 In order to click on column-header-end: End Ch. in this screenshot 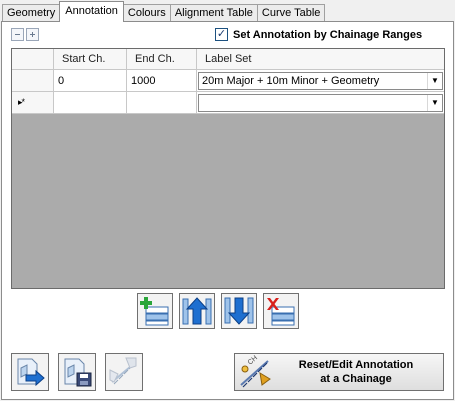, I will do `click(162, 59)`.